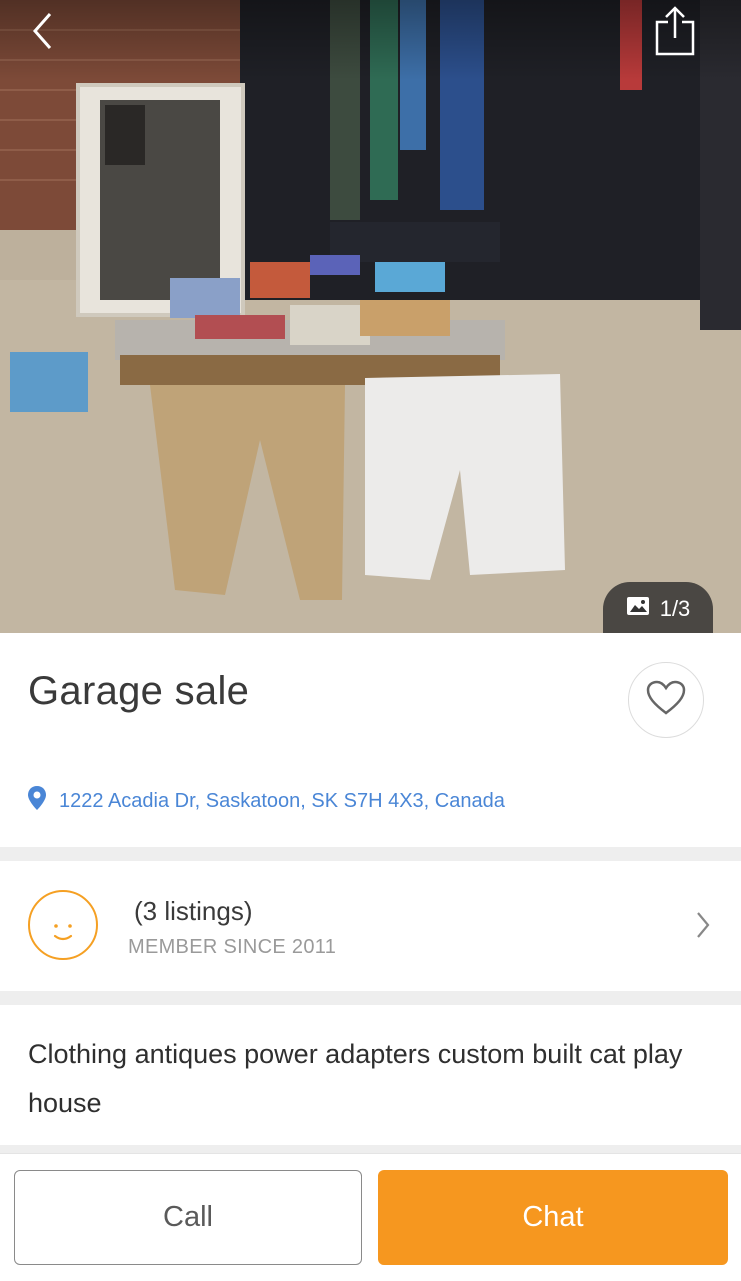 This screenshot has height=1281, width=741. I want to click on avatar, so click(63, 925).